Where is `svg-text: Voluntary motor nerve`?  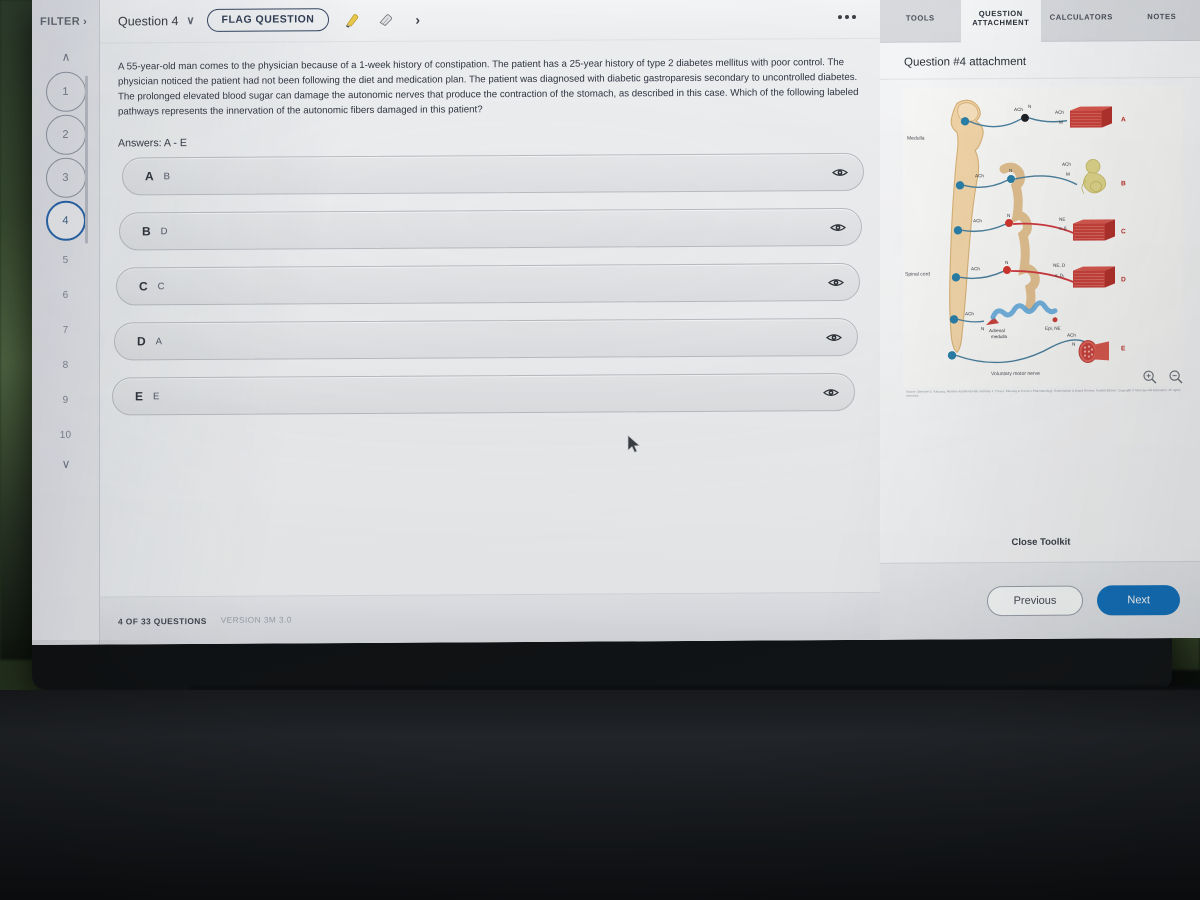 svg-text: Voluntary motor nerve is located at coordinates (1015, 374).